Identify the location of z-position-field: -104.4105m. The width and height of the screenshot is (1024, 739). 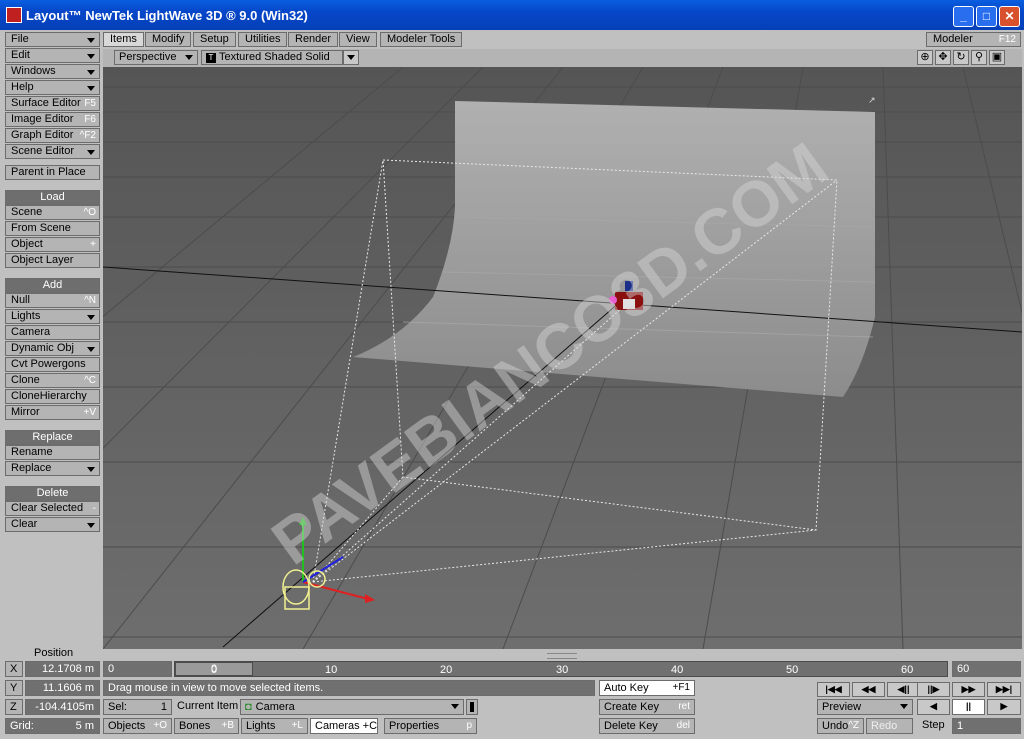
(62, 707).